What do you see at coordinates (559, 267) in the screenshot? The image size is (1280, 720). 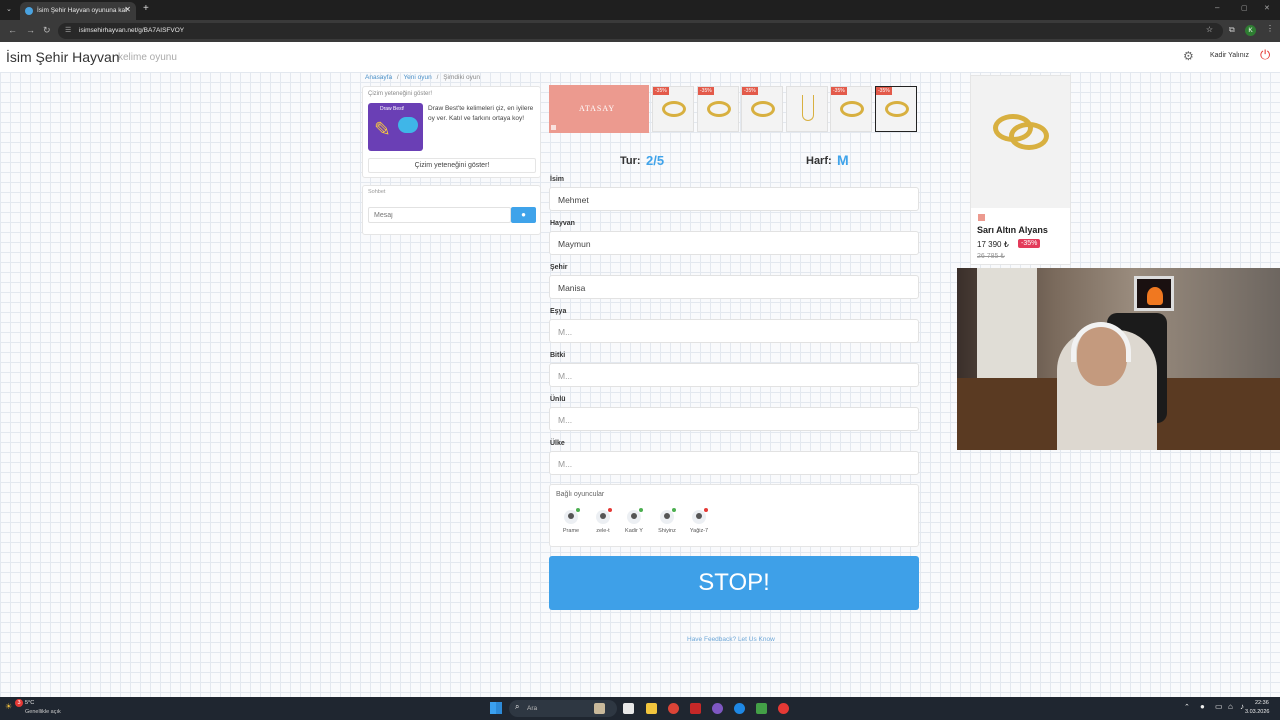 I see `field-label-sehir: Şehir` at bounding box center [559, 267].